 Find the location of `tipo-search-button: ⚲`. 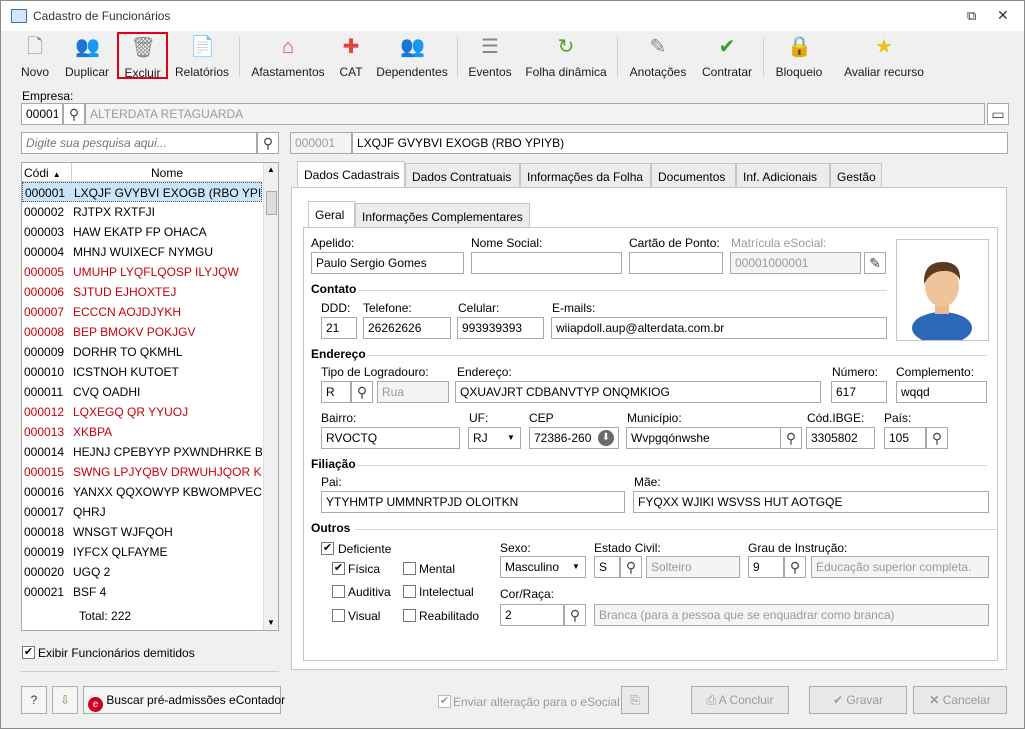

tipo-search-button: ⚲ is located at coordinates (362, 392).